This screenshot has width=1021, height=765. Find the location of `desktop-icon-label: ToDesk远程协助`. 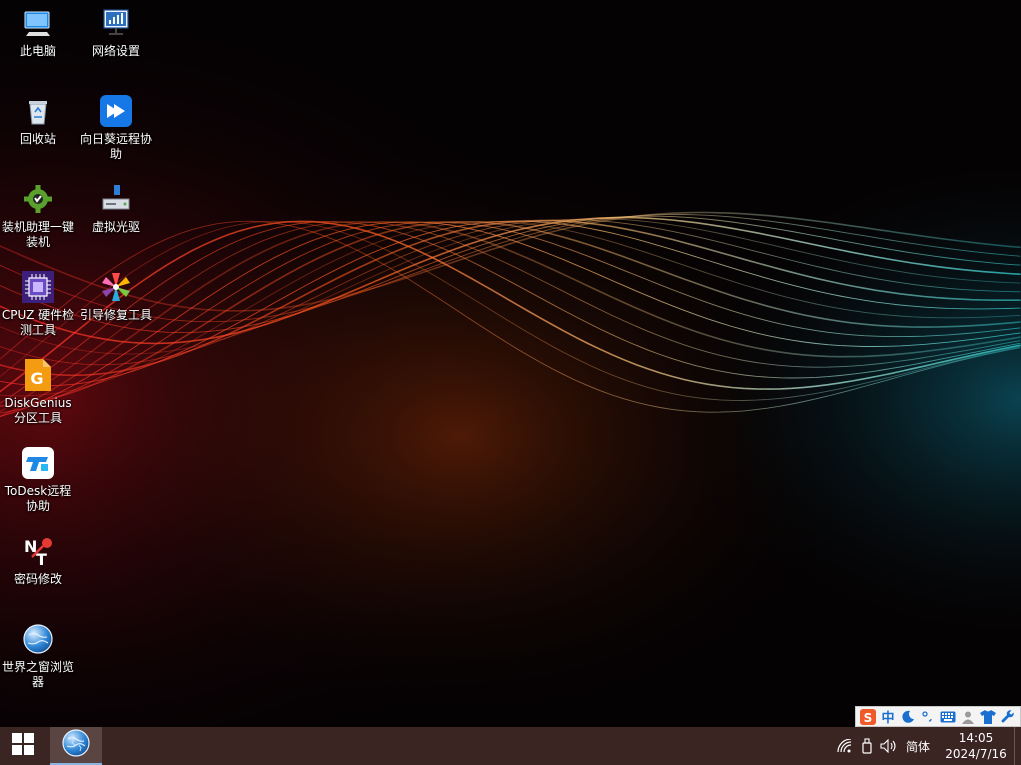

desktop-icon-label: ToDesk远程协助 is located at coordinates (38, 498).